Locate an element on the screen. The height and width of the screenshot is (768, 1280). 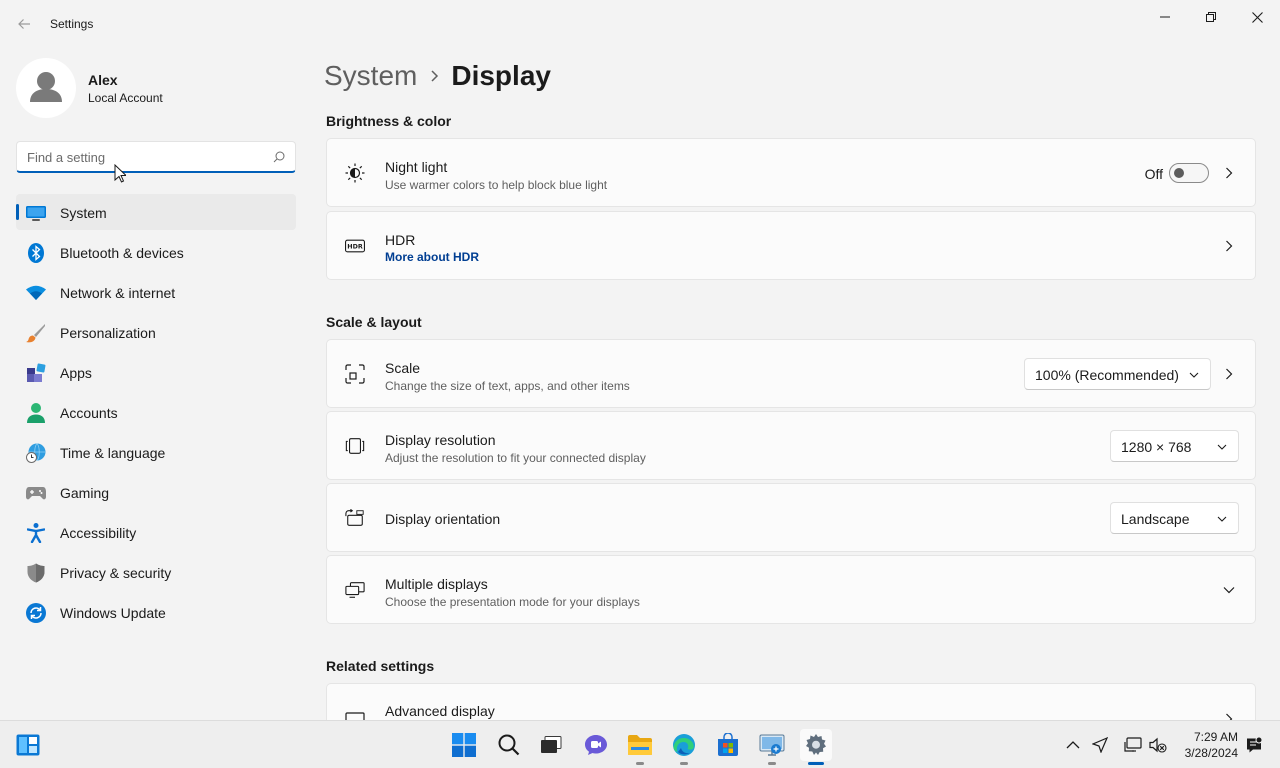
sidebar-item-gaming: Gaming is located at coordinates (156, 492).